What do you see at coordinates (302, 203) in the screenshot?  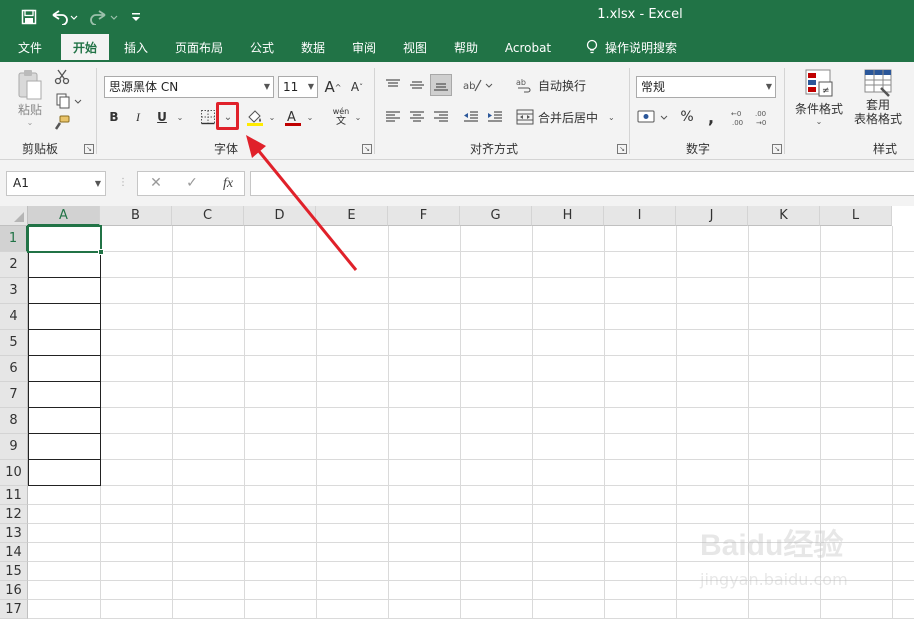 I see `annotation-arrow` at bounding box center [302, 203].